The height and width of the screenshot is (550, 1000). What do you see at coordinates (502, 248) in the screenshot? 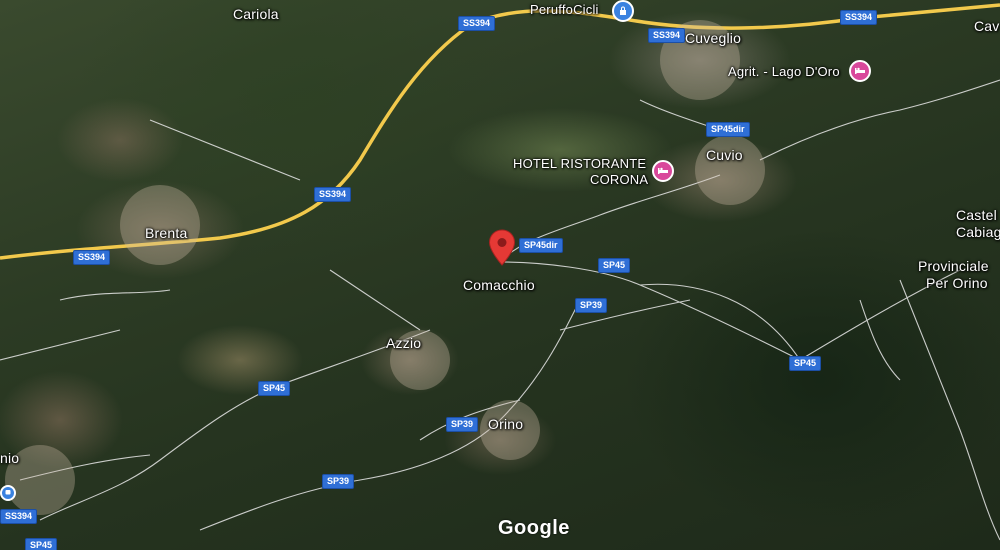
I see `location-pin-icon` at bounding box center [502, 248].